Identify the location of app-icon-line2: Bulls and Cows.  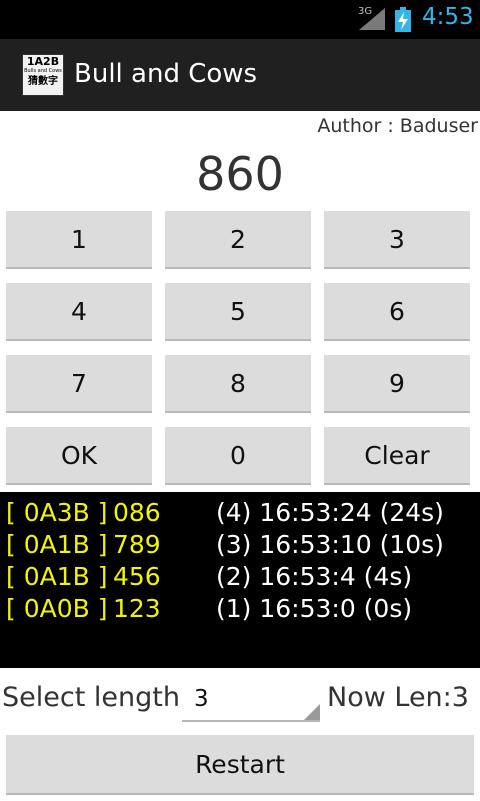
(43, 71).